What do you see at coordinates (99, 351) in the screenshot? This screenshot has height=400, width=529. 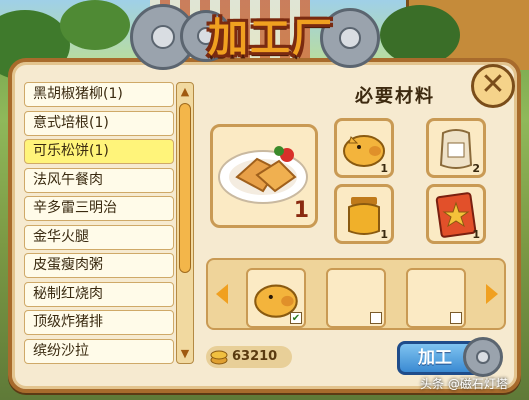 I see `list-item: 缤纷沙拉` at bounding box center [99, 351].